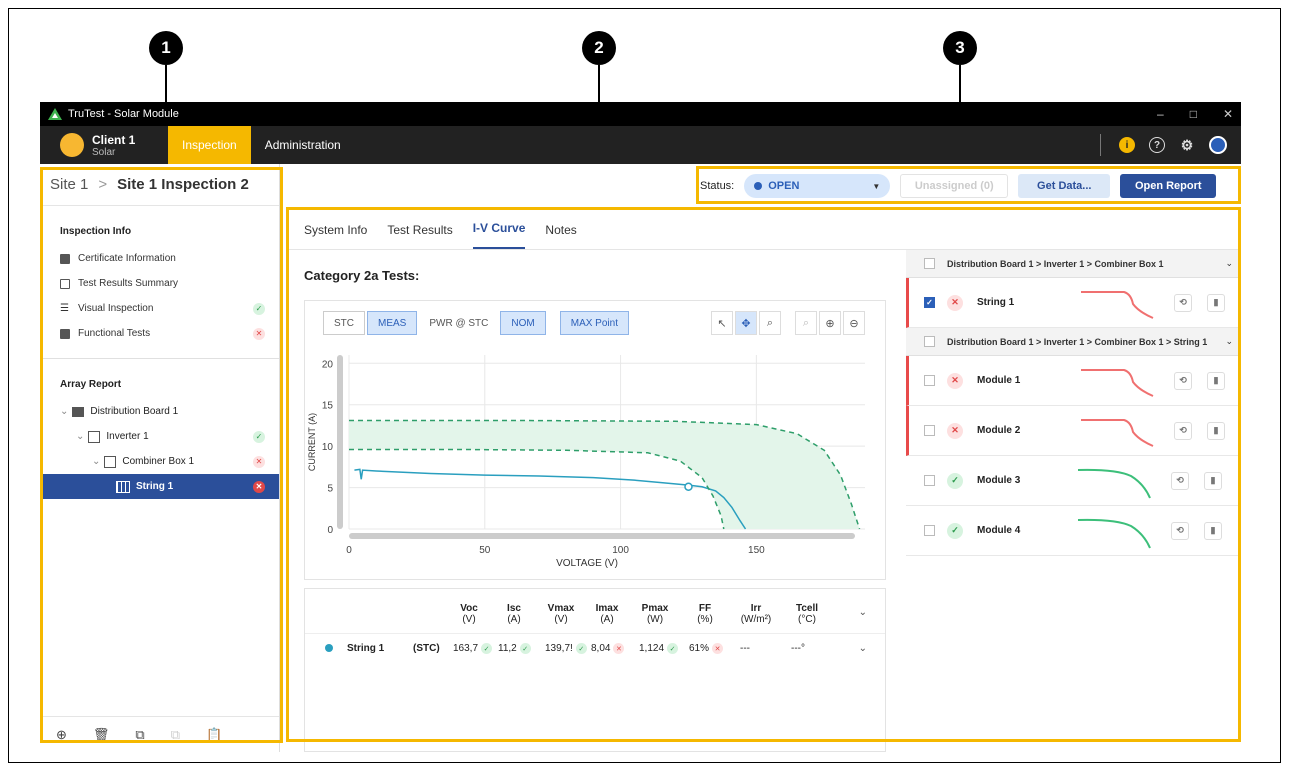  I want to click on close-button: ✕, so click(1228, 114).